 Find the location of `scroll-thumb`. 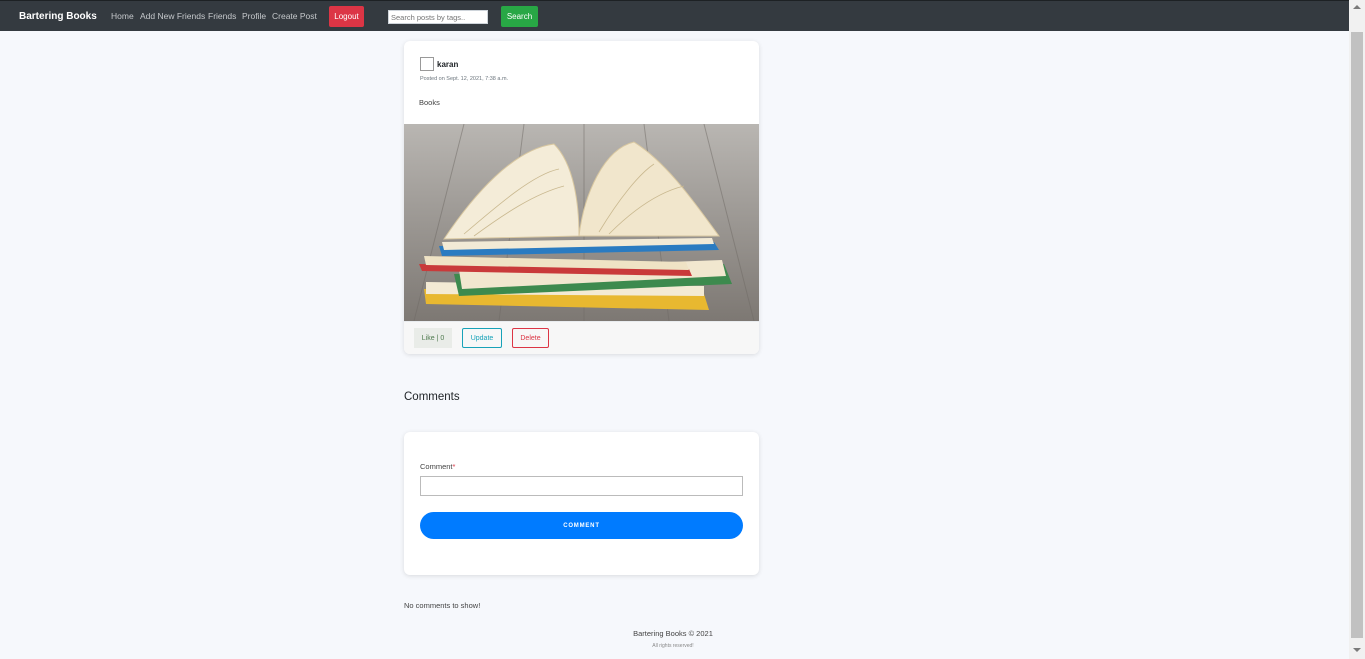

scroll-thumb is located at coordinates (1357, 335).